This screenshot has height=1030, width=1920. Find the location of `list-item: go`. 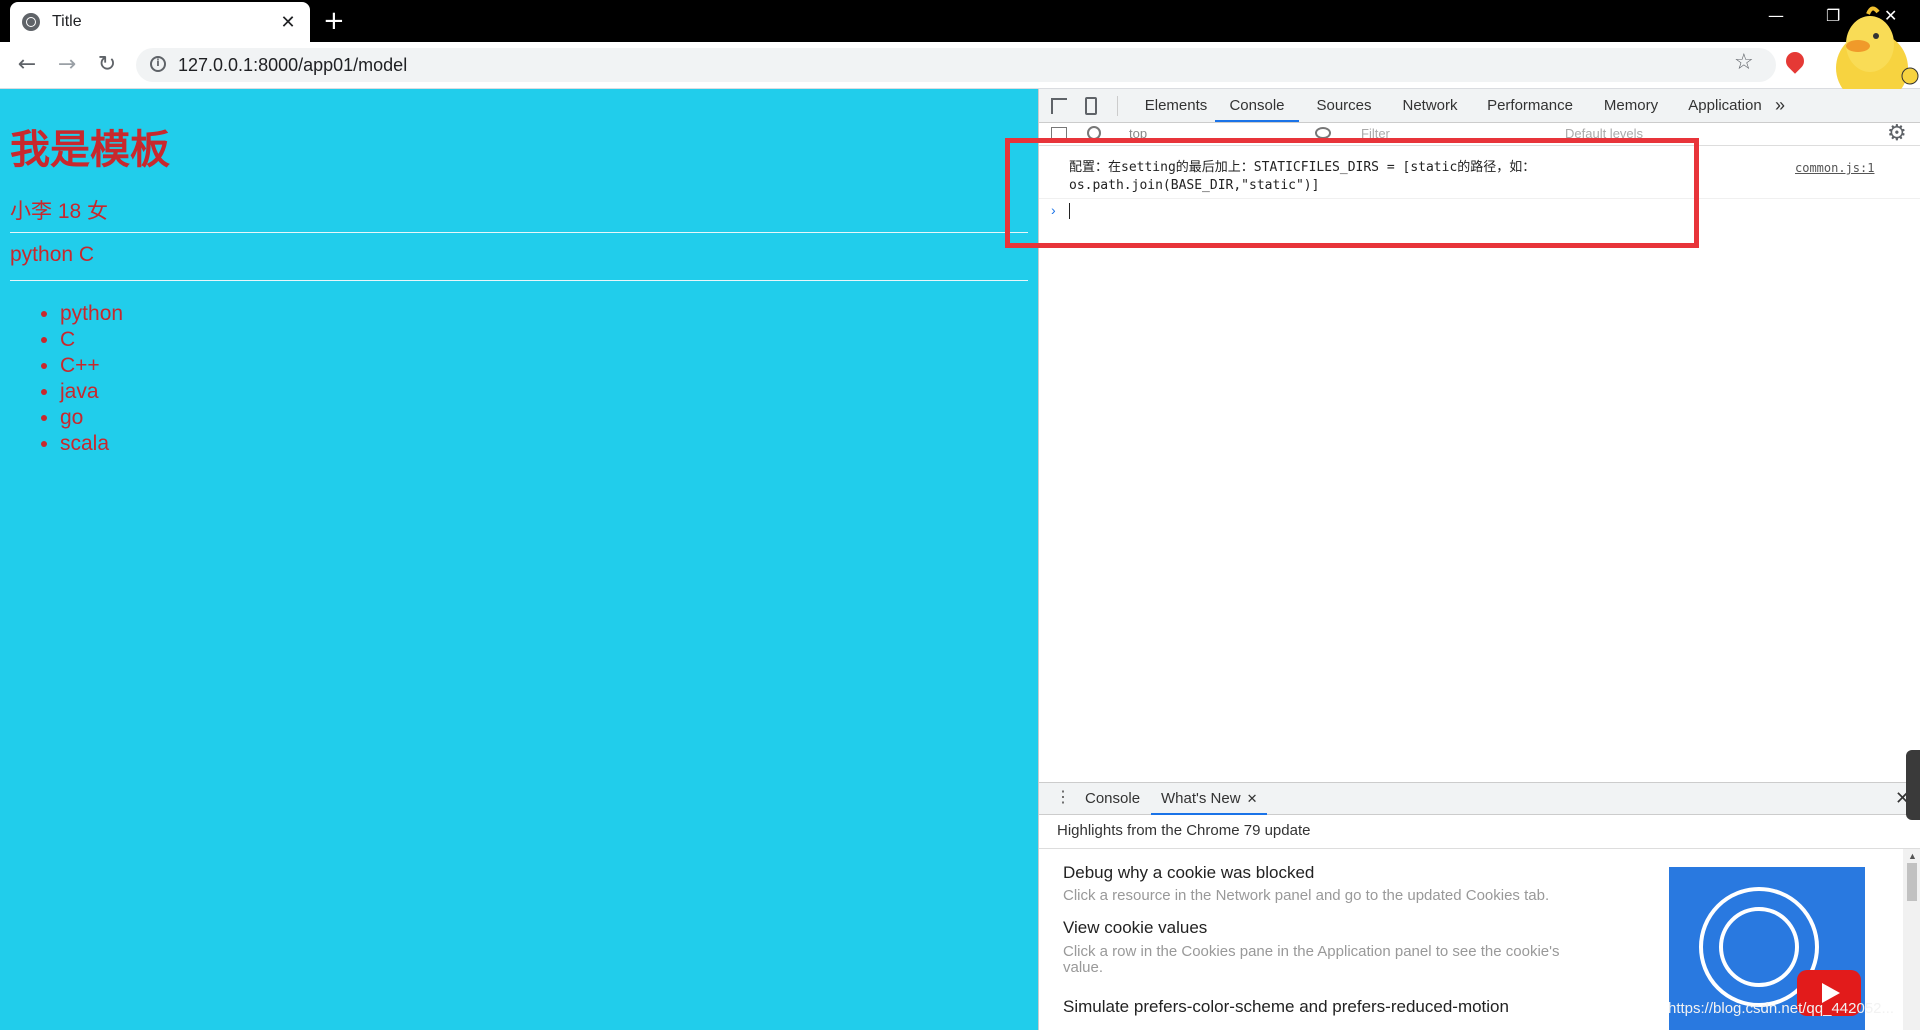

list-item: go is located at coordinates (91, 418).